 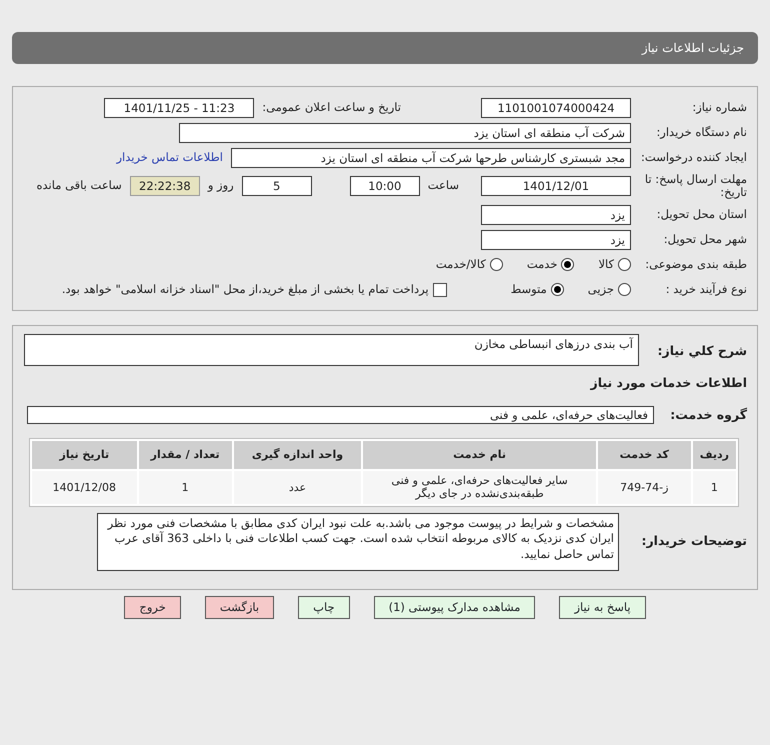 I want to click on column-header: تاریخ نیاز, so click(x=84, y=455).